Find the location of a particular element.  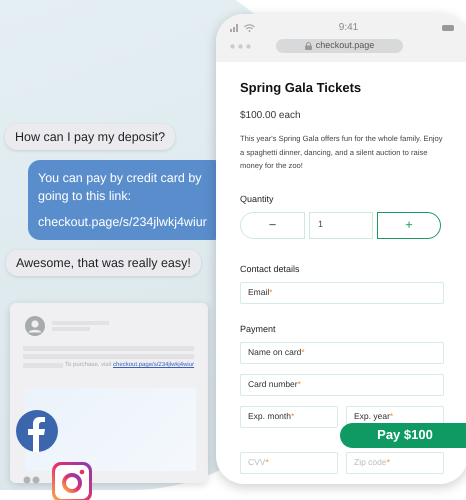

input-field: Card number* is located at coordinates (342, 385).